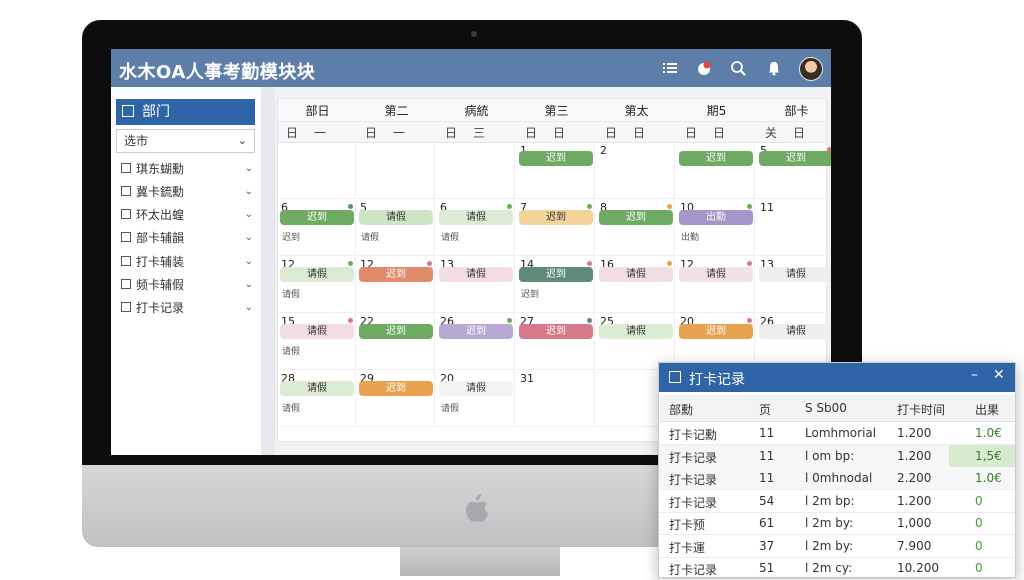 This screenshot has width=1024, height=580. What do you see at coordinates (160, 238) in the screenshot?
I see `sidebar-item-label: 部卡辅韻` at bounding box center [160, 238].